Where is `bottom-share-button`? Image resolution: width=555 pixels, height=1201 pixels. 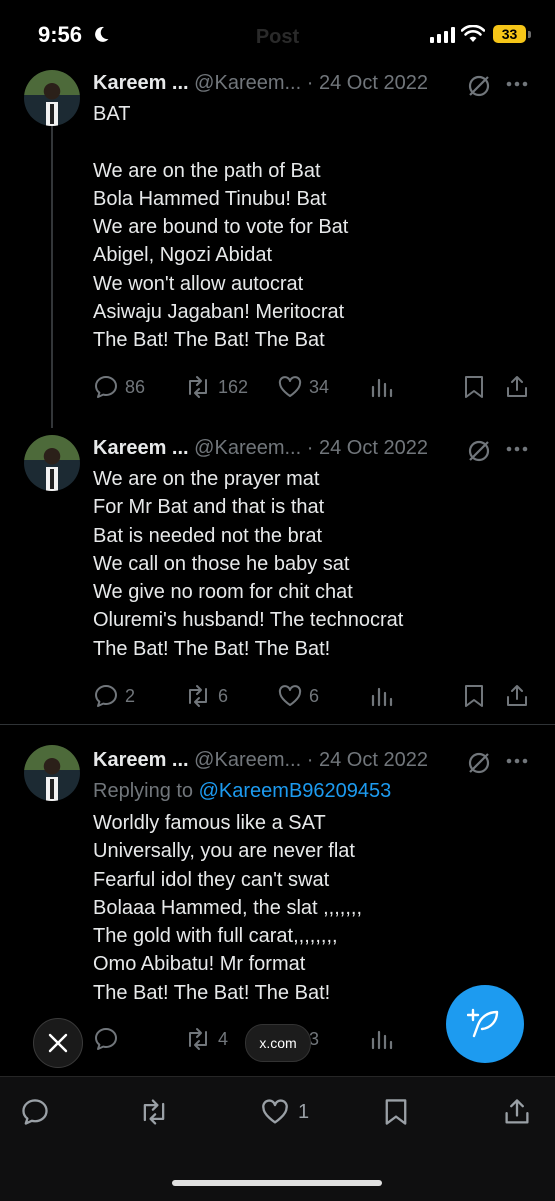 bottom-share-button is located at coordinates (517, 1112).